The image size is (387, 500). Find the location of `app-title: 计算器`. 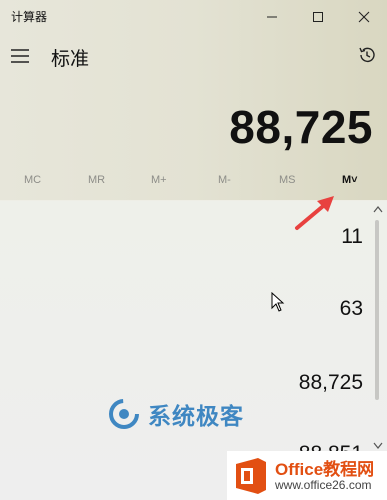

app-title: 计算器 is located at coordinates (29, 17).